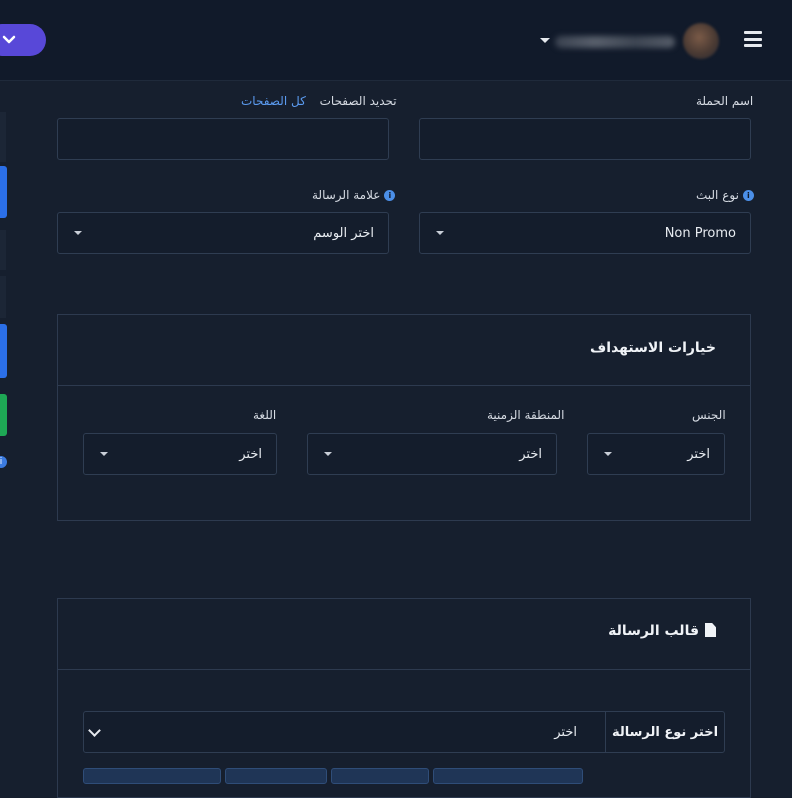 The image size is (792, 798). Describe the element at coordinates (358, 101) in the screenshot. I see `pages-label: تحديد الصفحات` at that location.